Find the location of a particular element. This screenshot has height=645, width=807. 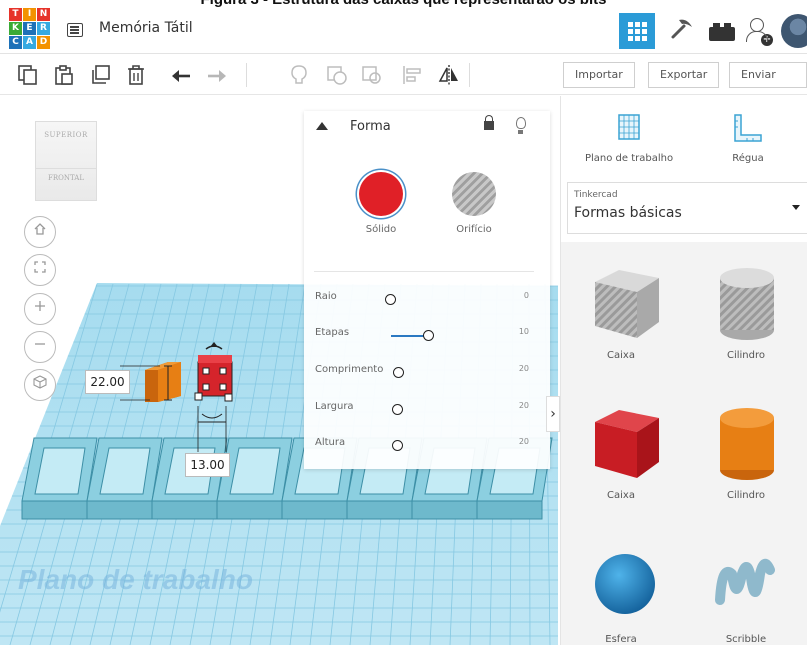

home-icon is located at coordinates (40, 229).